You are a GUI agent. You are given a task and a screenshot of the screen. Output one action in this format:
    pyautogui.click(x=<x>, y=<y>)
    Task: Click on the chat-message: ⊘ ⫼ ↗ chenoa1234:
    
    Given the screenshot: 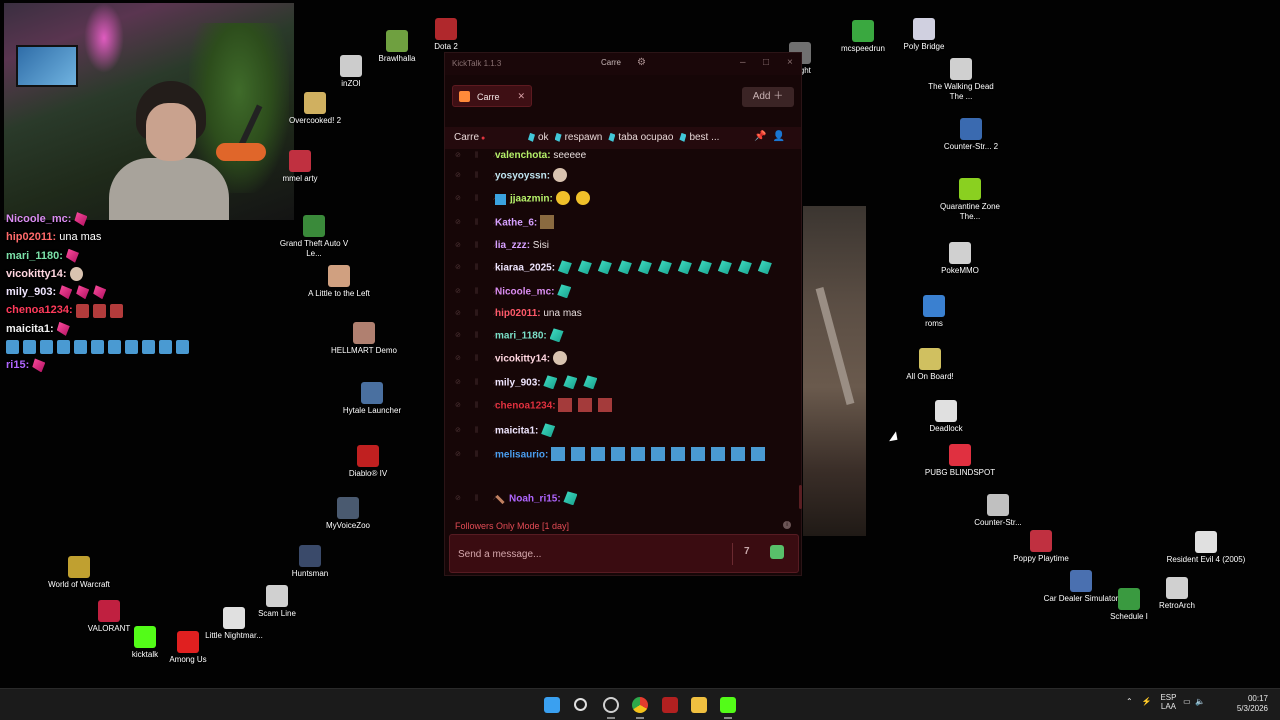 What is the action you would take?
    pyautogui.click(x=622, y=406)
    